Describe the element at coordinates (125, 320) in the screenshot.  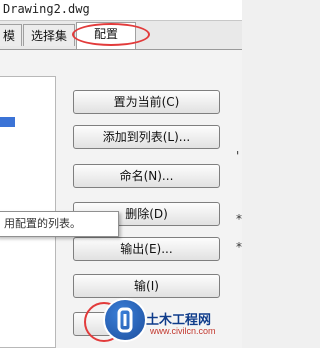
I see `watermark-logo-icon` at that location.